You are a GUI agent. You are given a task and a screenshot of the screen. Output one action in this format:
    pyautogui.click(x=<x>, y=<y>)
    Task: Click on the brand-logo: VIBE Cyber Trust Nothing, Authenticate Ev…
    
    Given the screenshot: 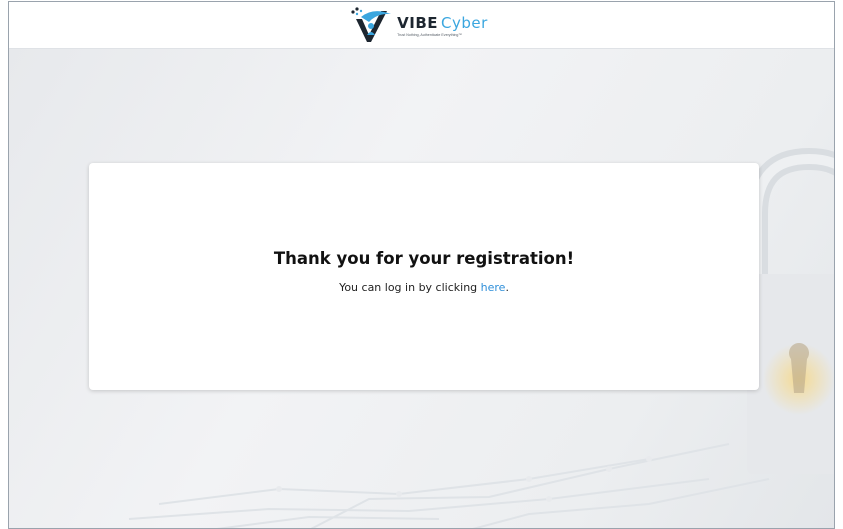 What is the action you would take?
    pyautogui.click(x=417, y=25)
    